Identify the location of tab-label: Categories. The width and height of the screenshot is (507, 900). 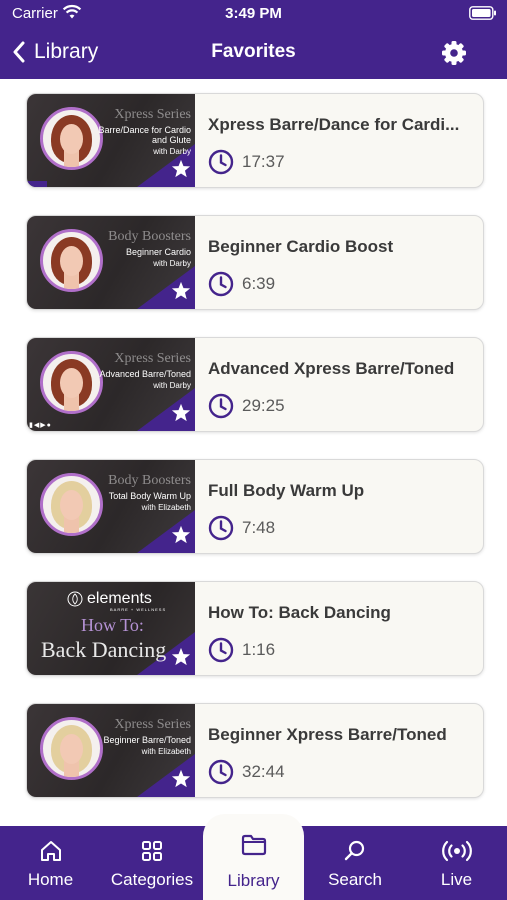
(152, 879).